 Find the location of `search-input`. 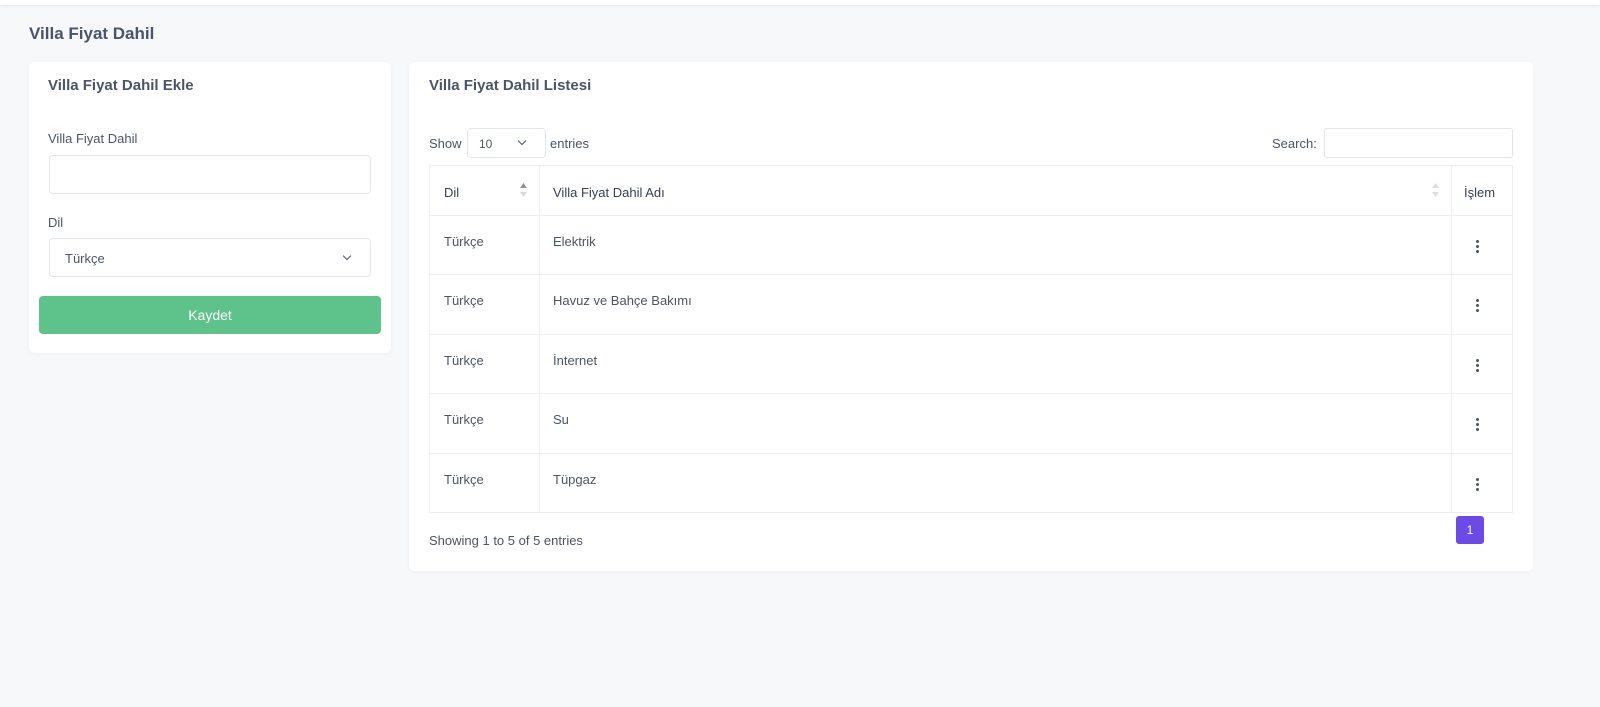

search-input is located at coordinates (1418, 143).